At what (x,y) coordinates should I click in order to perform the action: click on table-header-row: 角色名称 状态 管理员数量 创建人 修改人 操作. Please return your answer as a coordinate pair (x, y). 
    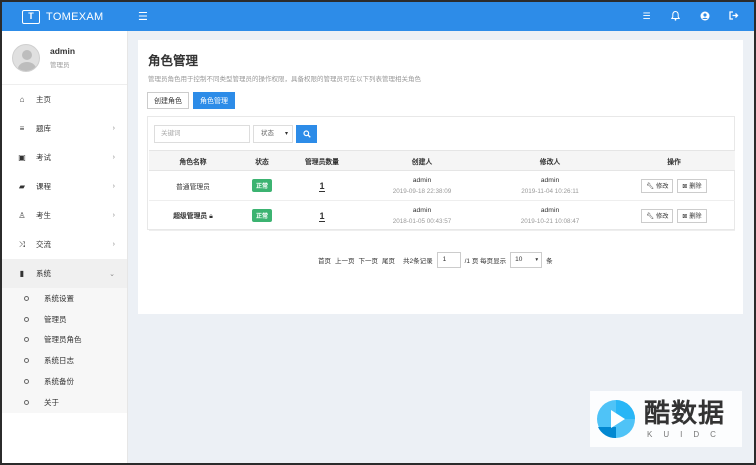
    Looking at the image, I should click on (442, 160).